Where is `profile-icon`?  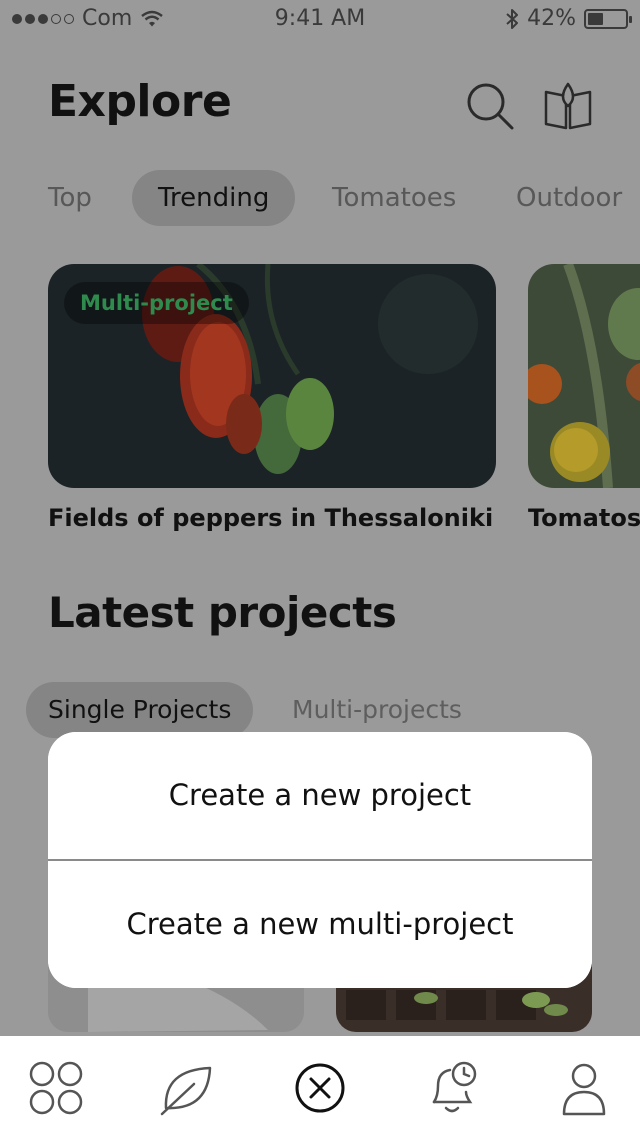 profile-icon is located at coordinates (584, 1088).